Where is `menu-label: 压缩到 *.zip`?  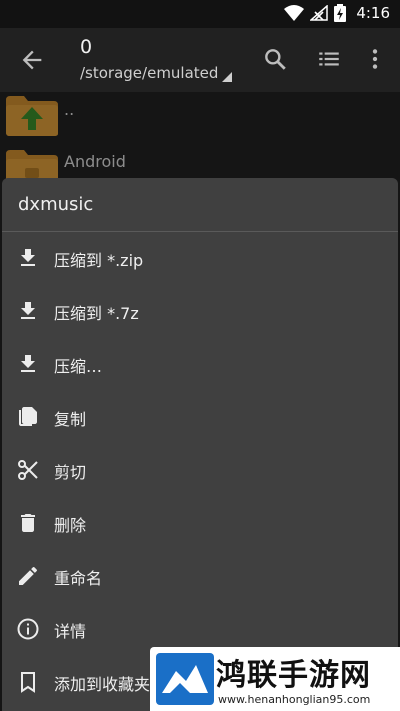 menu-label: 压缩到 *.zip is located at coordinates (99, 260).